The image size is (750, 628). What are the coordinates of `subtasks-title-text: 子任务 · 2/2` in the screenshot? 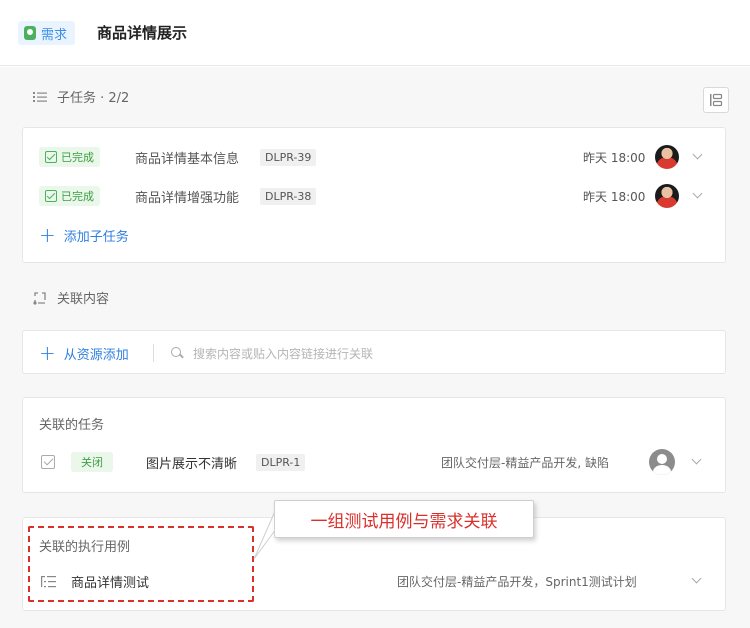 It's located at (93, 98).